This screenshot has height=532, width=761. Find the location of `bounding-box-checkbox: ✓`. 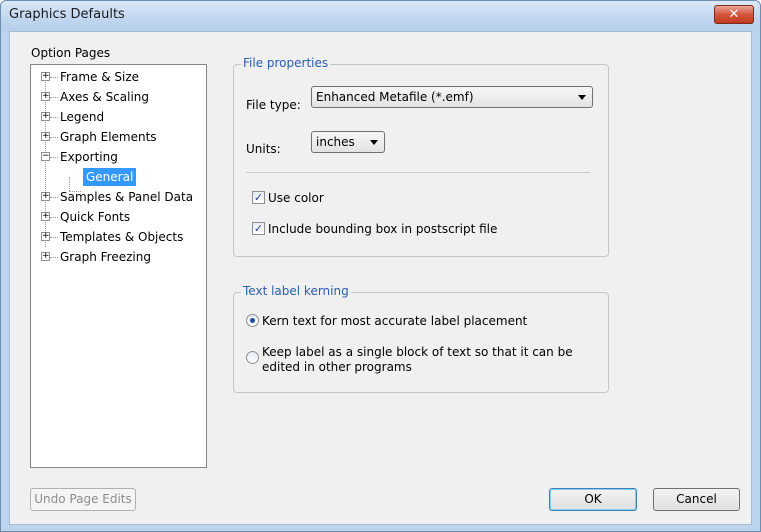

bounding-box-checkbox: ✓ is located at coordinates (258, 228).